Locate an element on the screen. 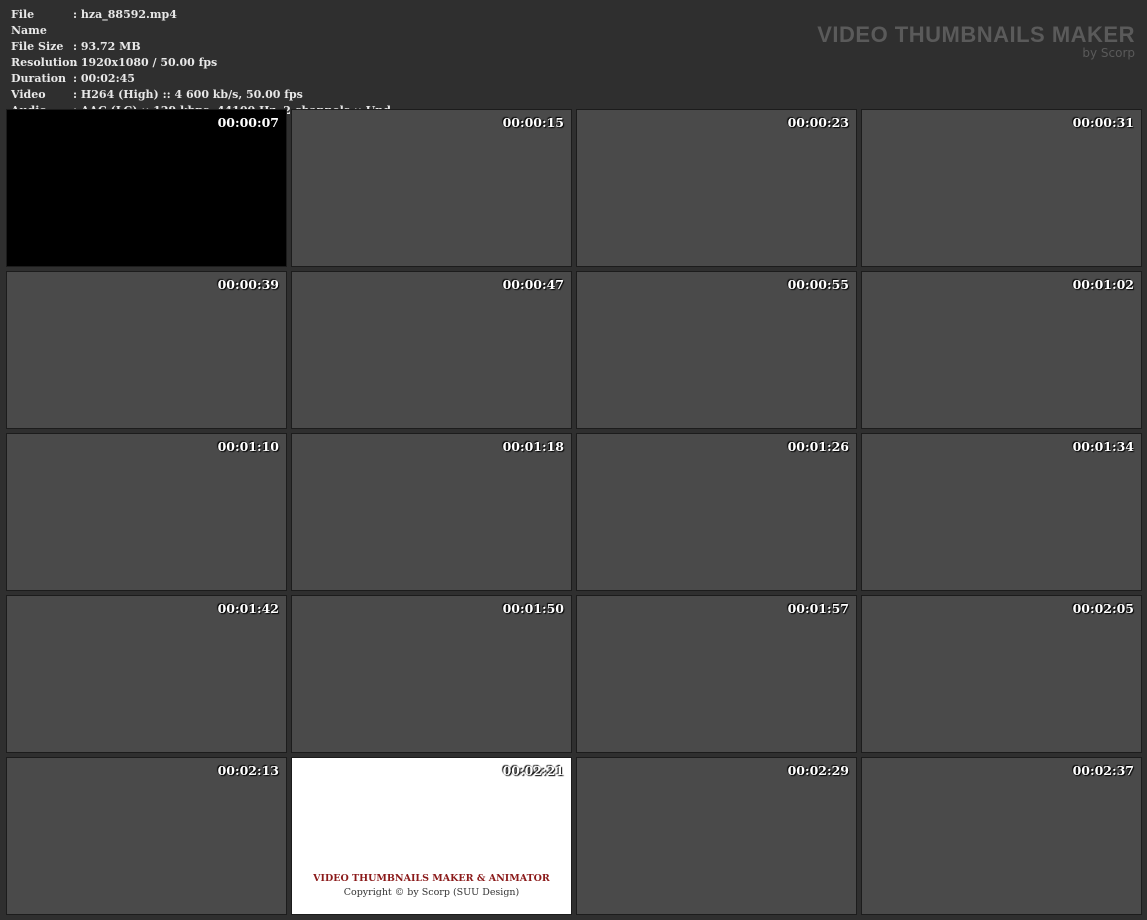  thumbnail-timestamp: 00:02:21 is located at coordinates (533, 770).